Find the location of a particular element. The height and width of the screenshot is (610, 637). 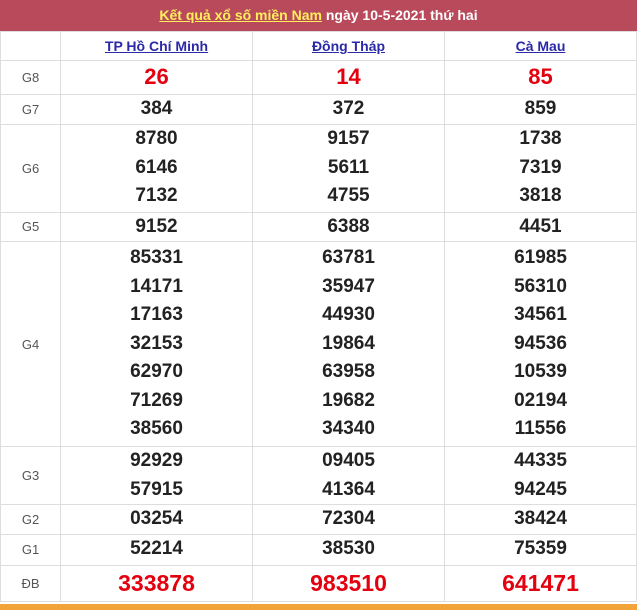

prize-cell: 63781 35947 44930 19864 63958 19682 34340 is located at coordinates (348, 344).